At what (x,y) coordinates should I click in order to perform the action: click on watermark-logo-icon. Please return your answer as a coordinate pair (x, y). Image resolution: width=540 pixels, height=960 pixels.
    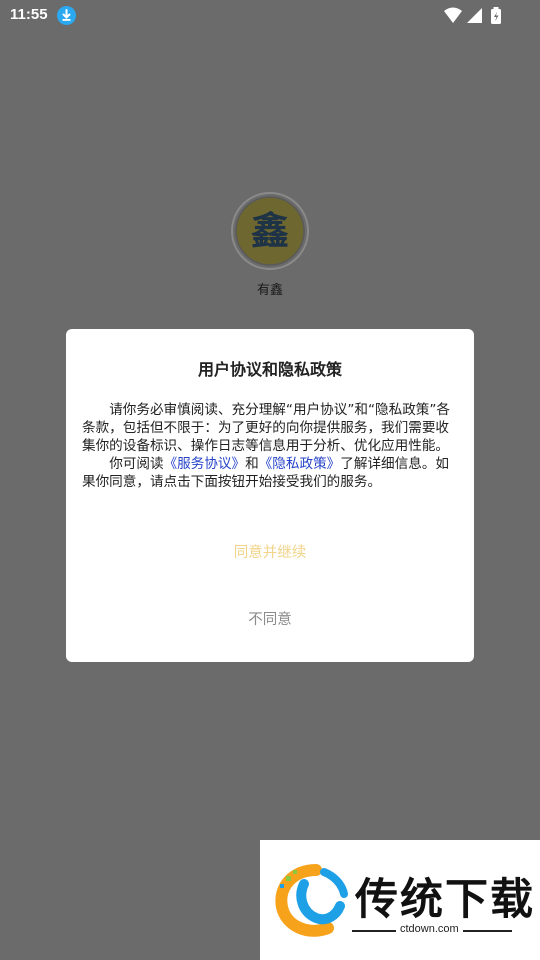
    Looking at the image, I should click on (311, 900).